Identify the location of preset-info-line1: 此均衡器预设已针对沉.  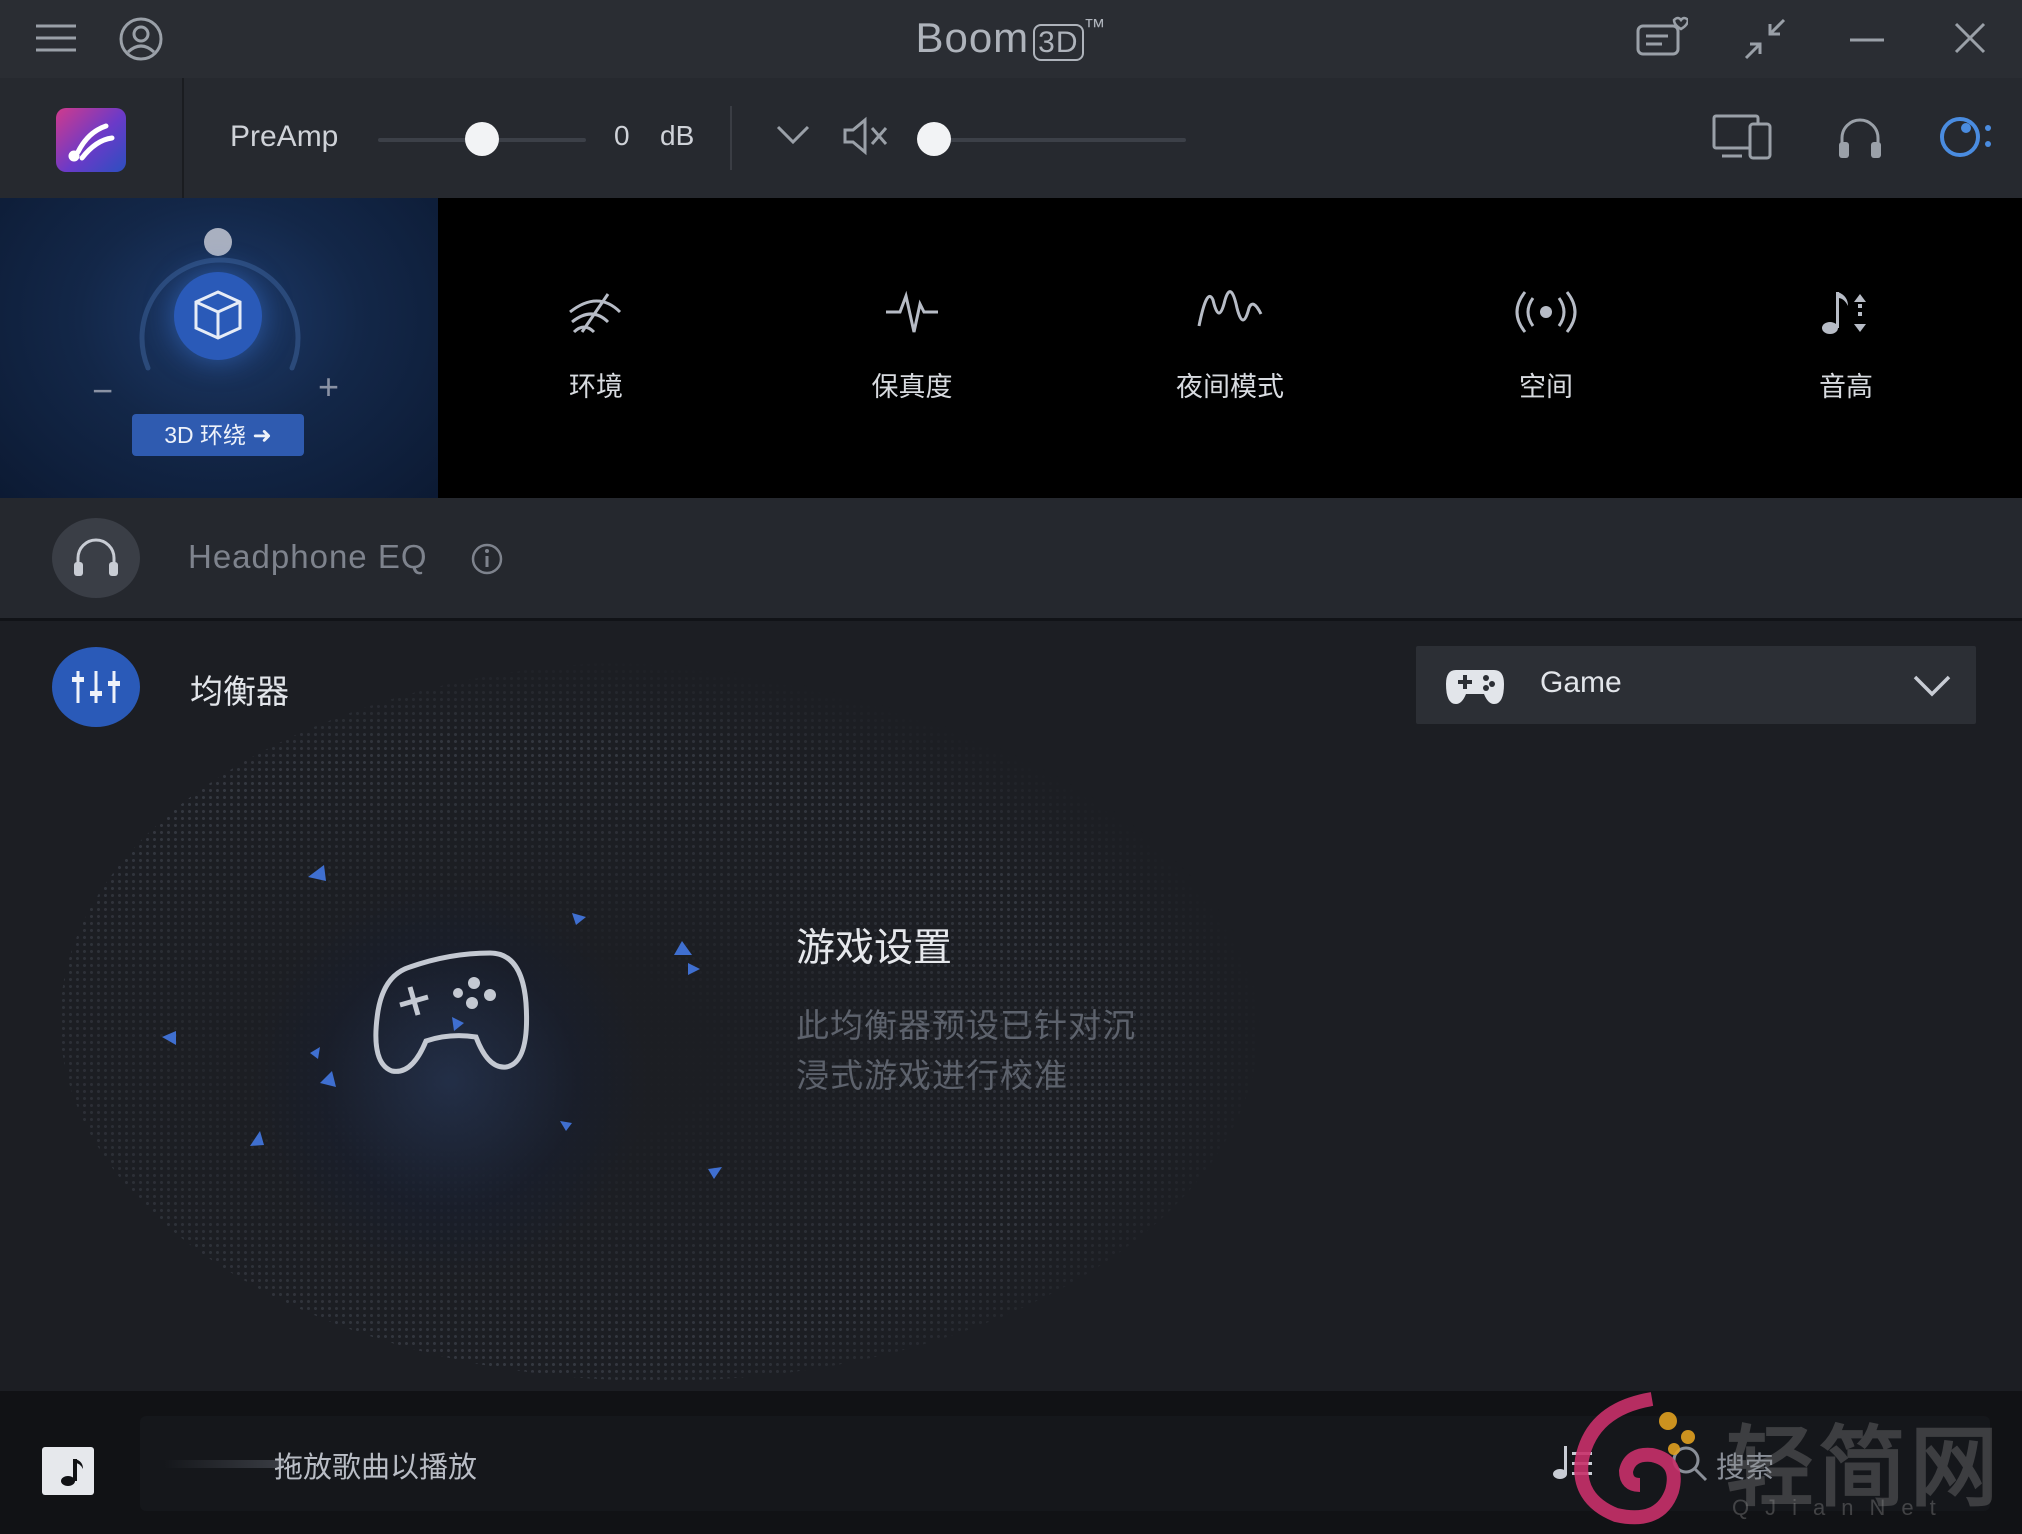
(966, 1025).